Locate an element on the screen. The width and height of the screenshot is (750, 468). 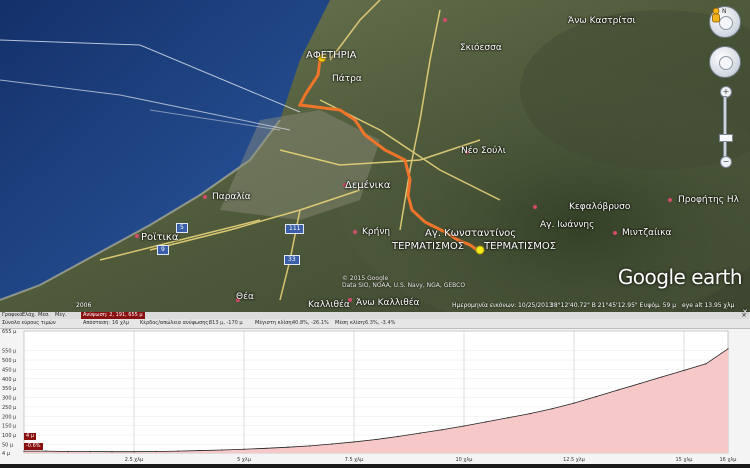
place-label: Παραλία is located at coordinates (231, 197).